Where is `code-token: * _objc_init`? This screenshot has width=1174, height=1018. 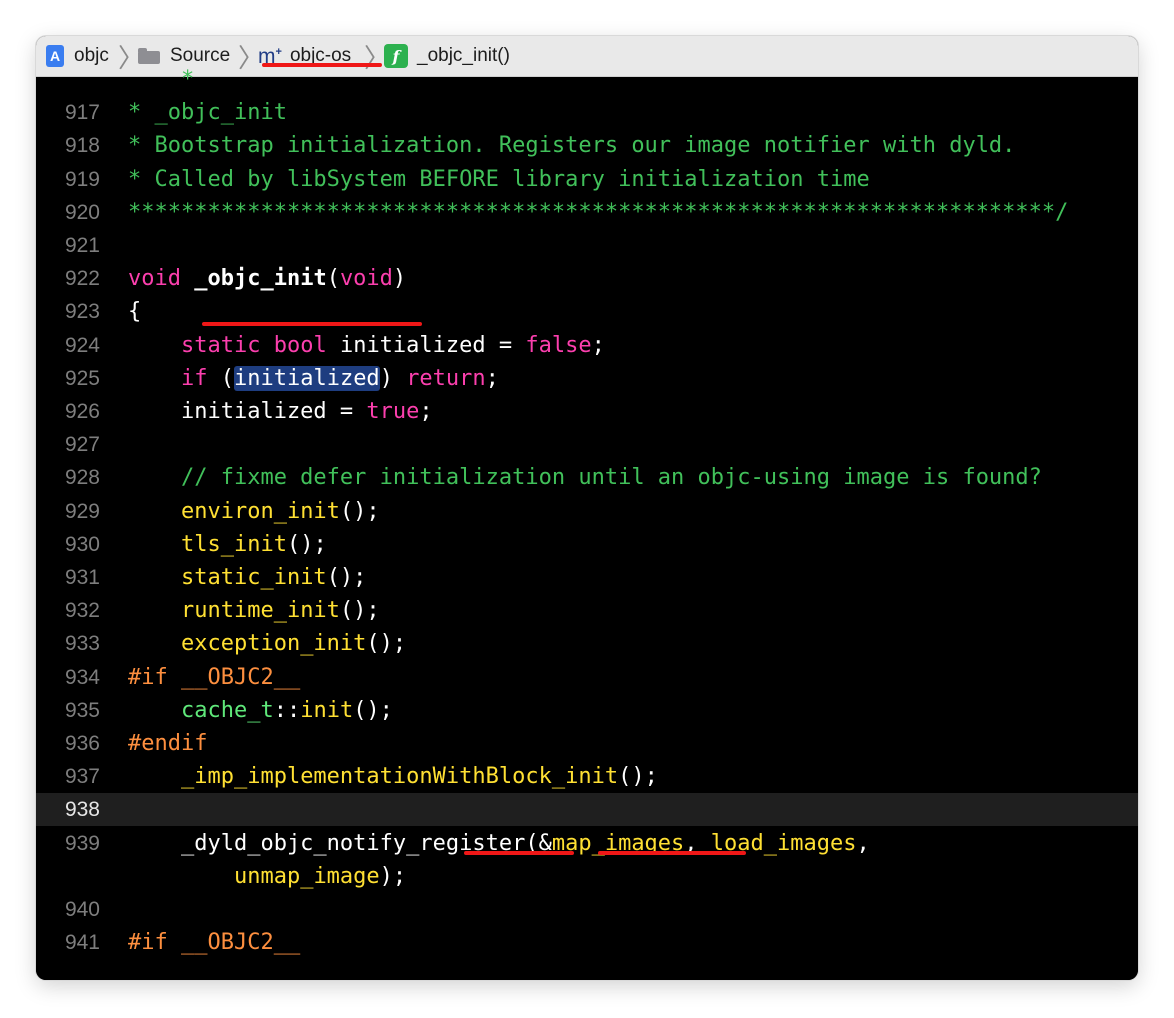
code-token: * _objc_init is located at coordinates (207, 113).